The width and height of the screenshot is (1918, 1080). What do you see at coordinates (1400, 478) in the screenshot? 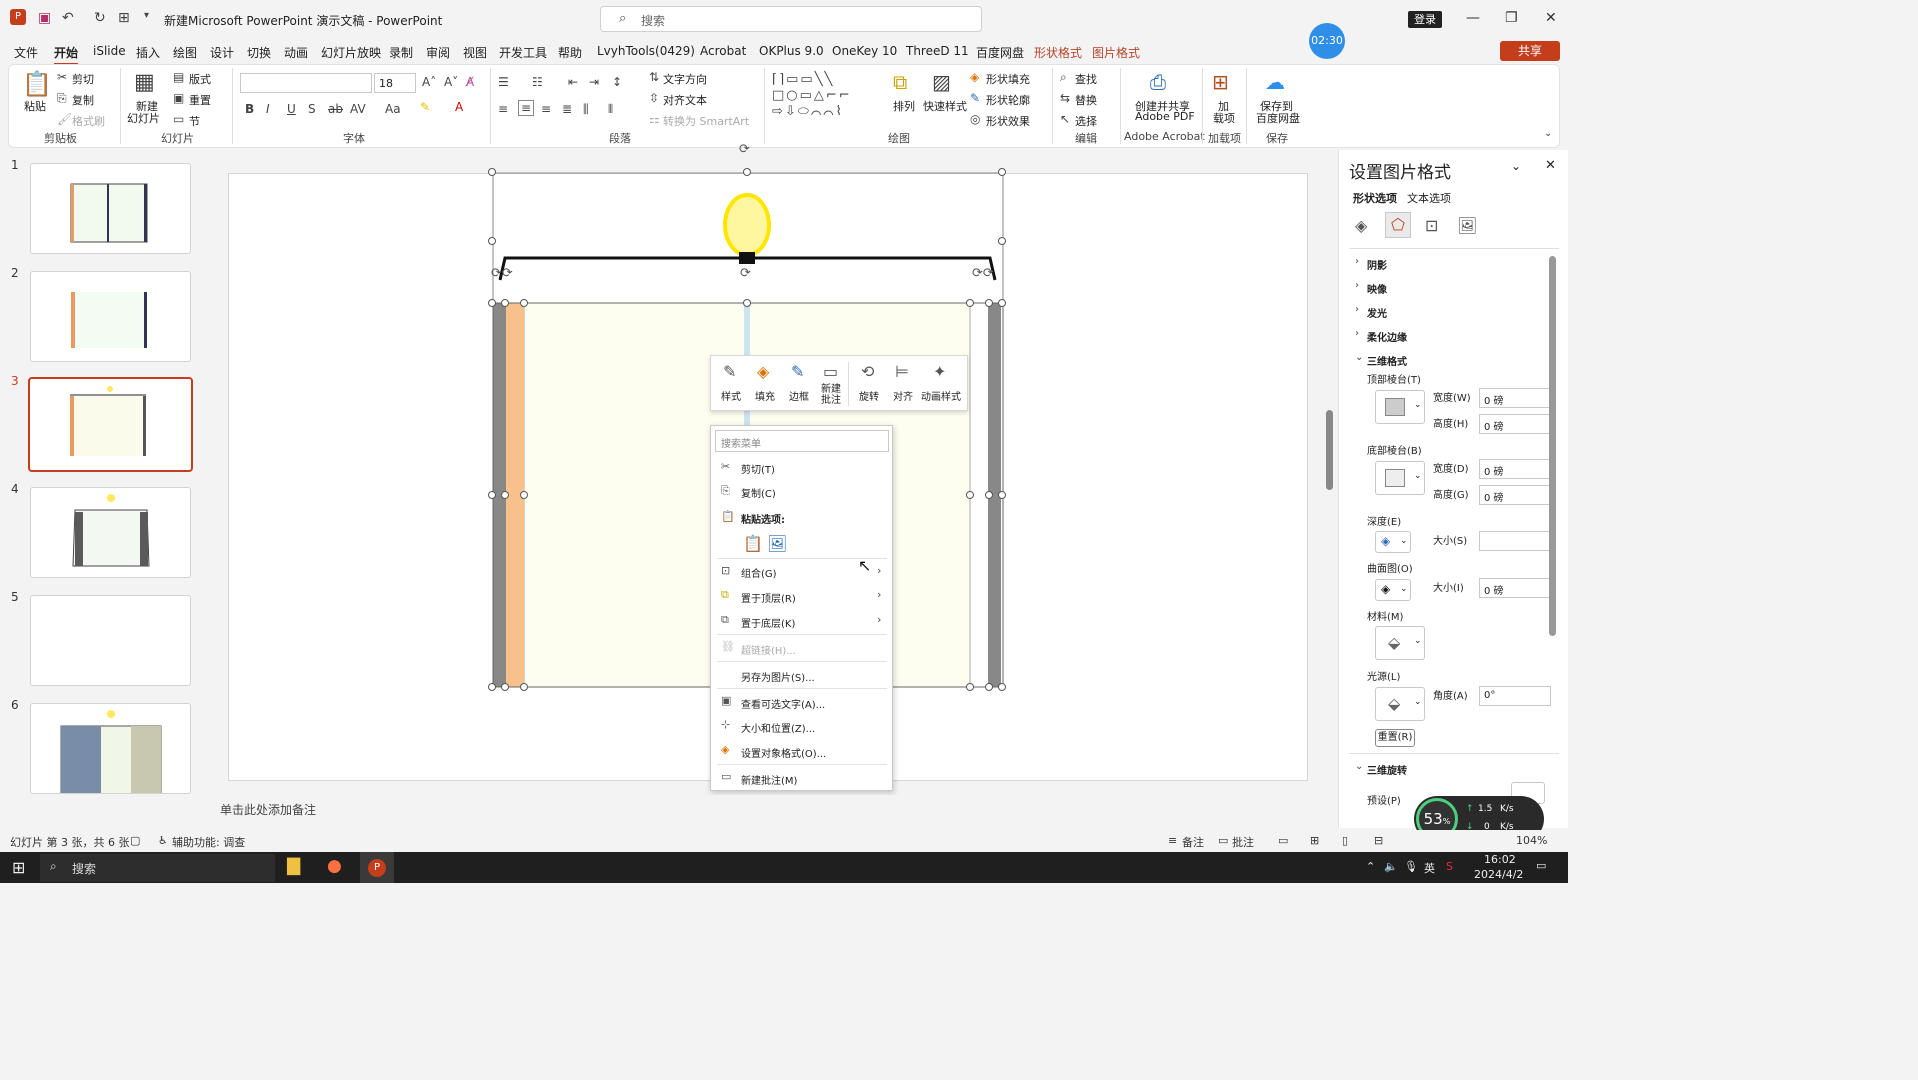
I see `bottom-bevel-select: ⌄` at bounding box center [1400, 478].